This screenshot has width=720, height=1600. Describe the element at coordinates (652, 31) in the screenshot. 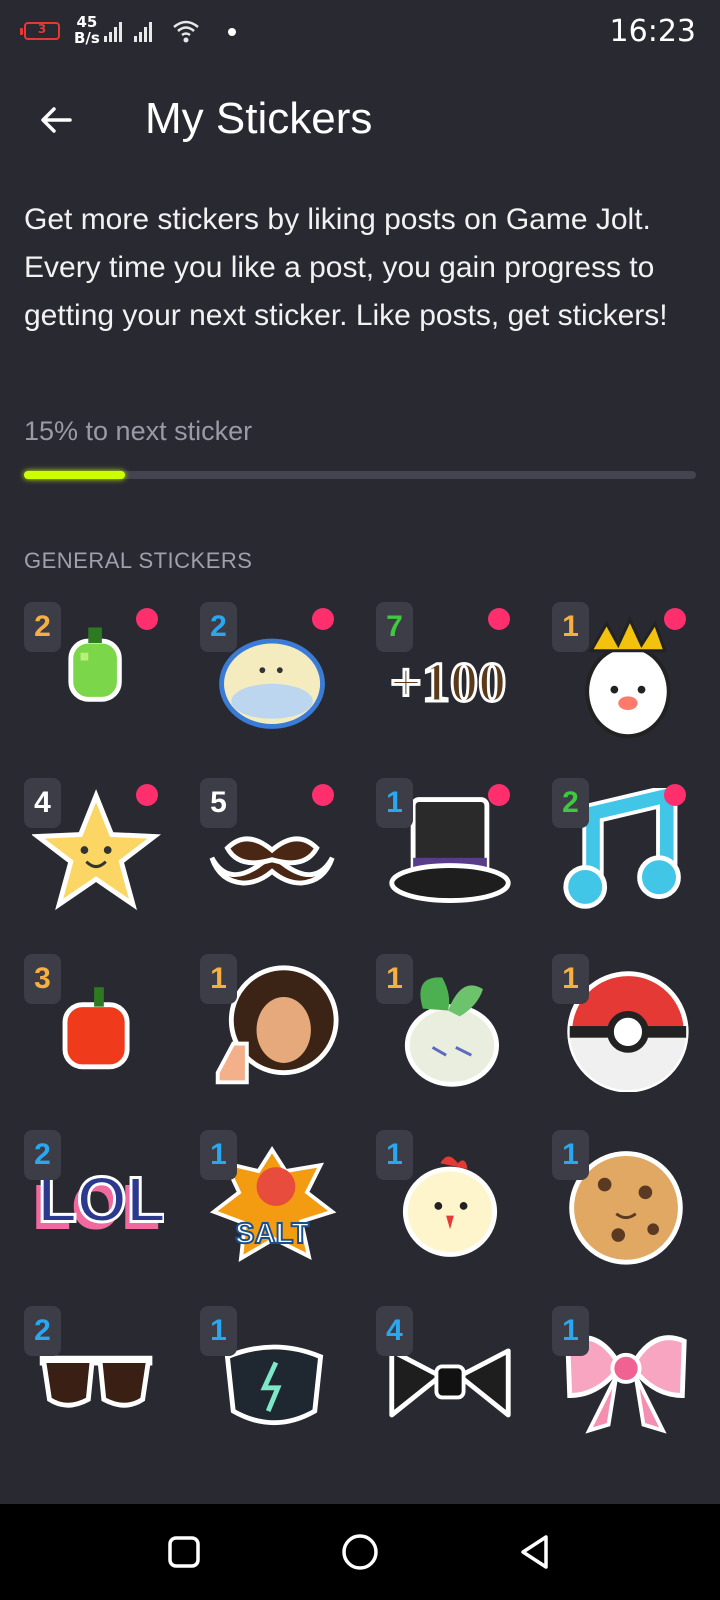

I see `clock: 16:23` at that location.